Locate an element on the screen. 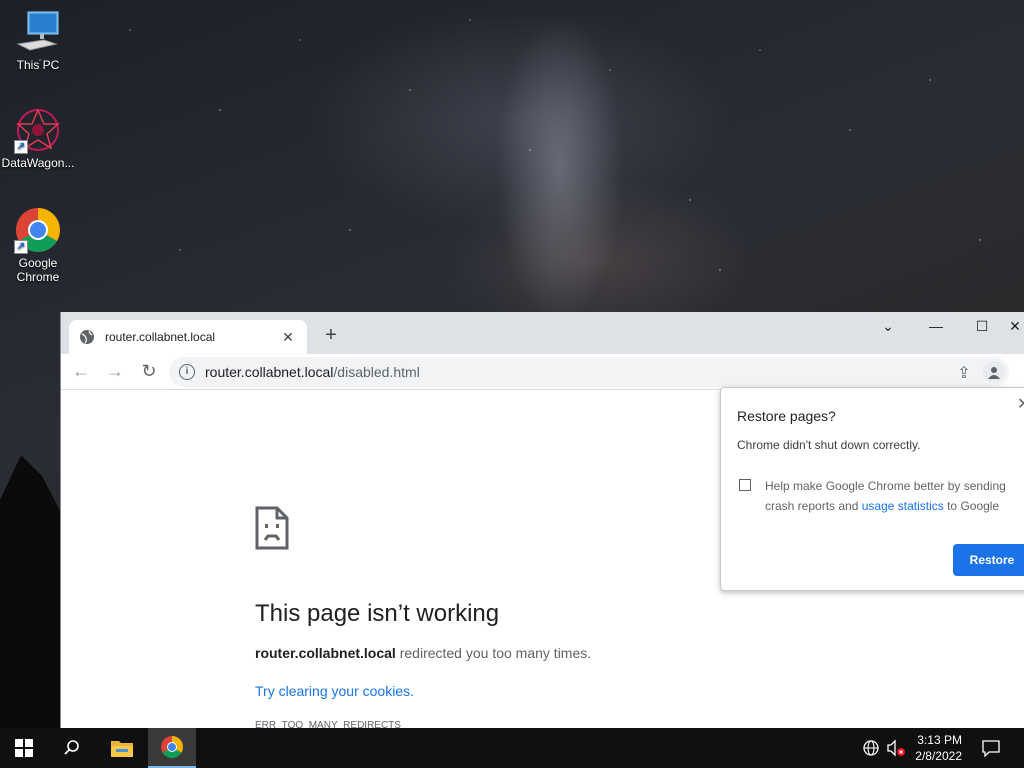 This screenshot has height=768, width=1024. start-button is located at coordinates (24, 748).